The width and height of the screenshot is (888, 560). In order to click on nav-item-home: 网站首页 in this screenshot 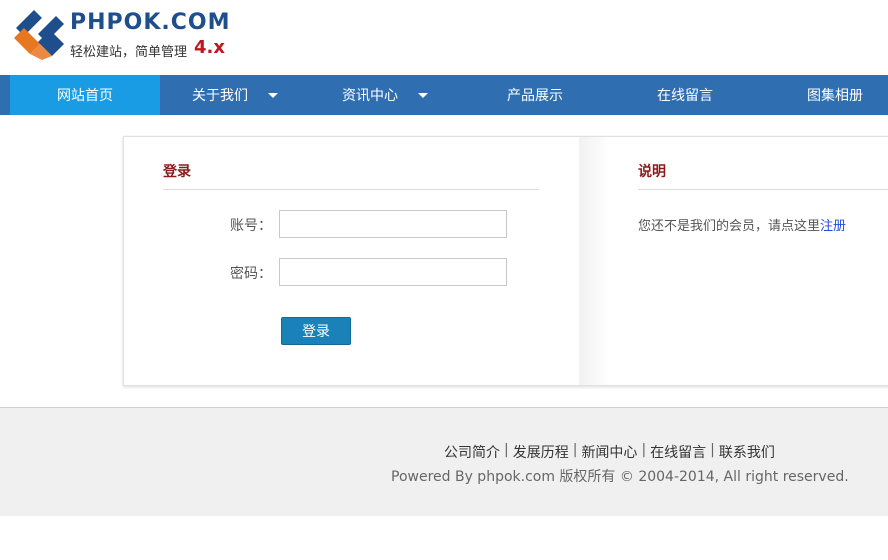, I will do `click(85, 95)`.